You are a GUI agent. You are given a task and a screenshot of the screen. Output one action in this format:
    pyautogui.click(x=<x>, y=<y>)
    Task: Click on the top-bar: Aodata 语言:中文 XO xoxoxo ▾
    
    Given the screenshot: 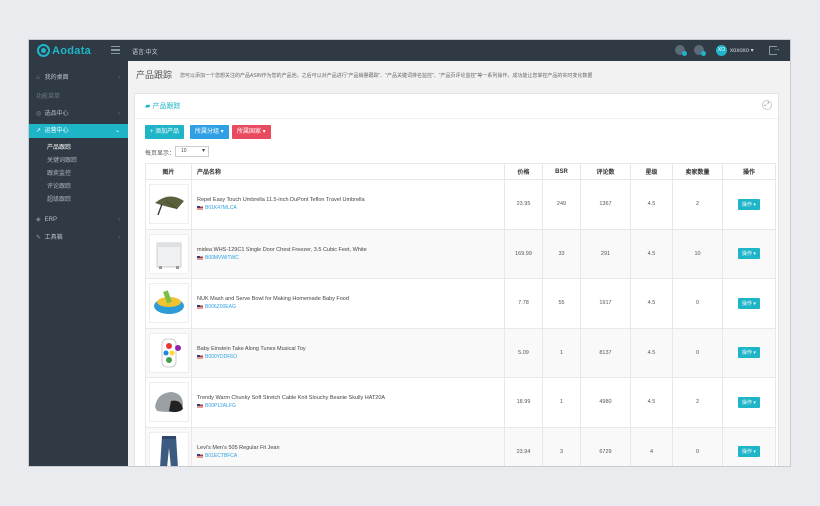 What is the action you would take?
    pyautogui.click(x=409, y=50)
    